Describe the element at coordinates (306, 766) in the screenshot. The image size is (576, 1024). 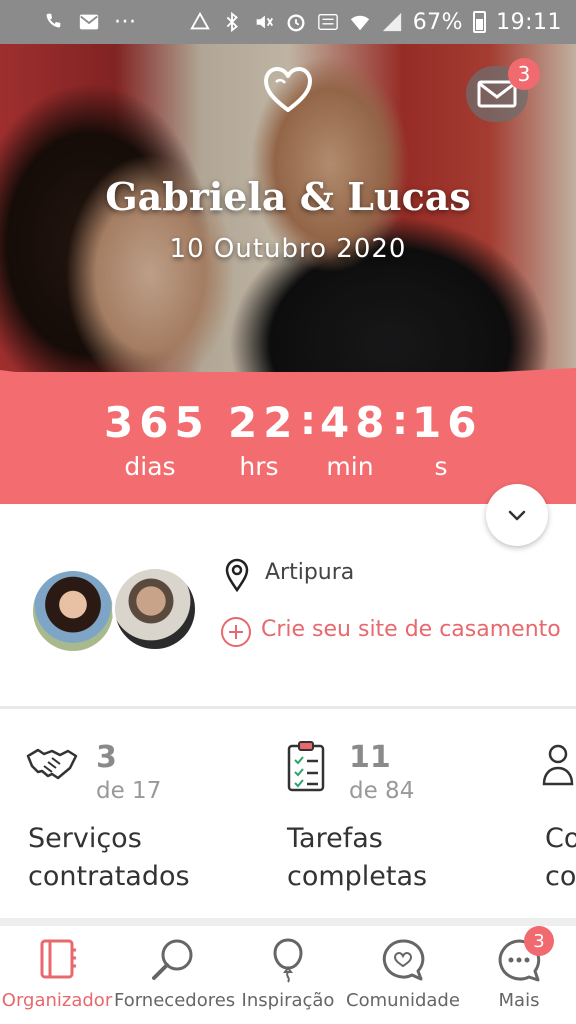
I see `checklist-icon` at that location.